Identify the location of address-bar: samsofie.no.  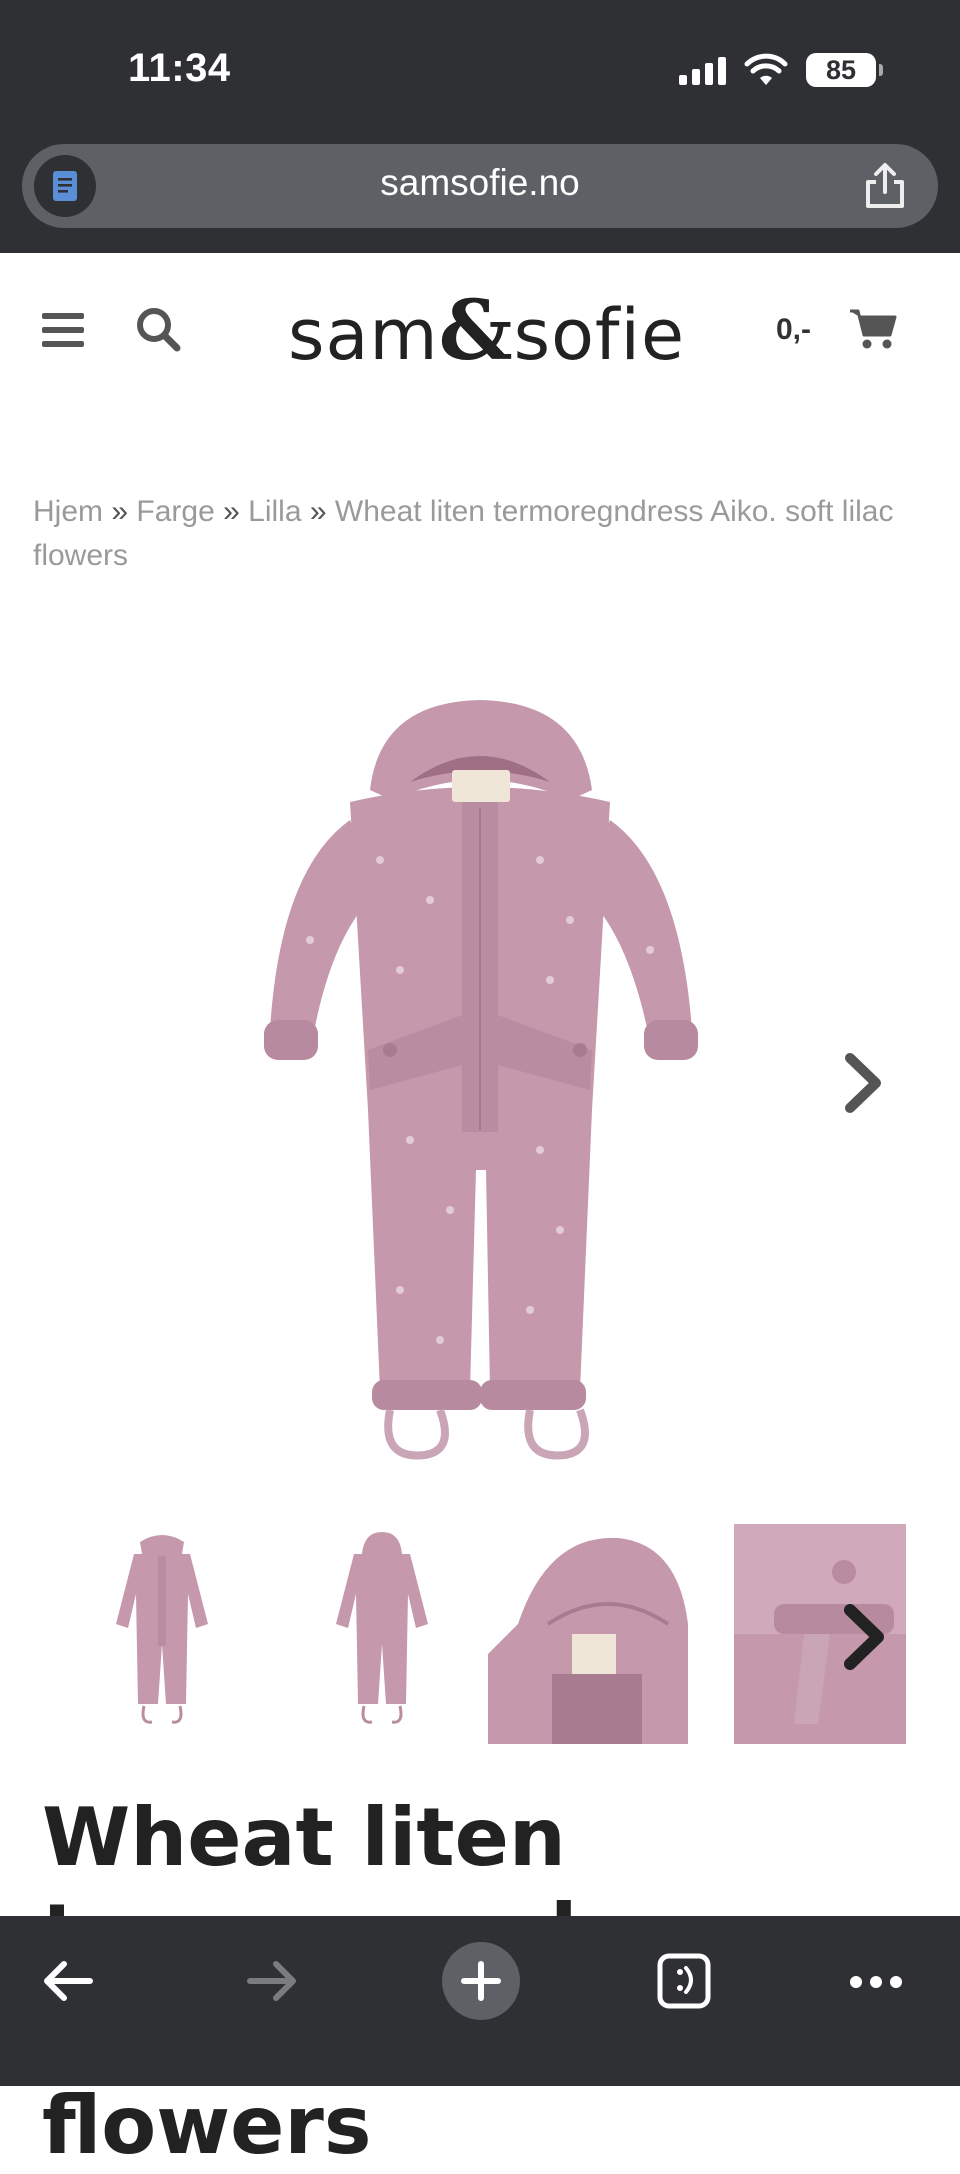
(480, 186).